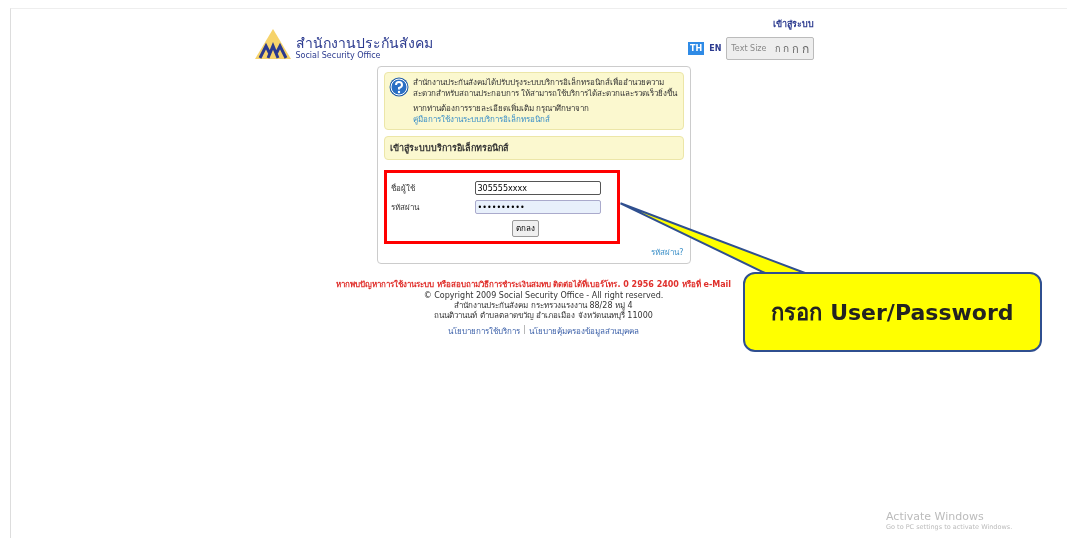  What do you see at coordinates (892, 312) in the screenshot?
I see `callout-box: กรอก User/Password` at bounding box center [892, 312].